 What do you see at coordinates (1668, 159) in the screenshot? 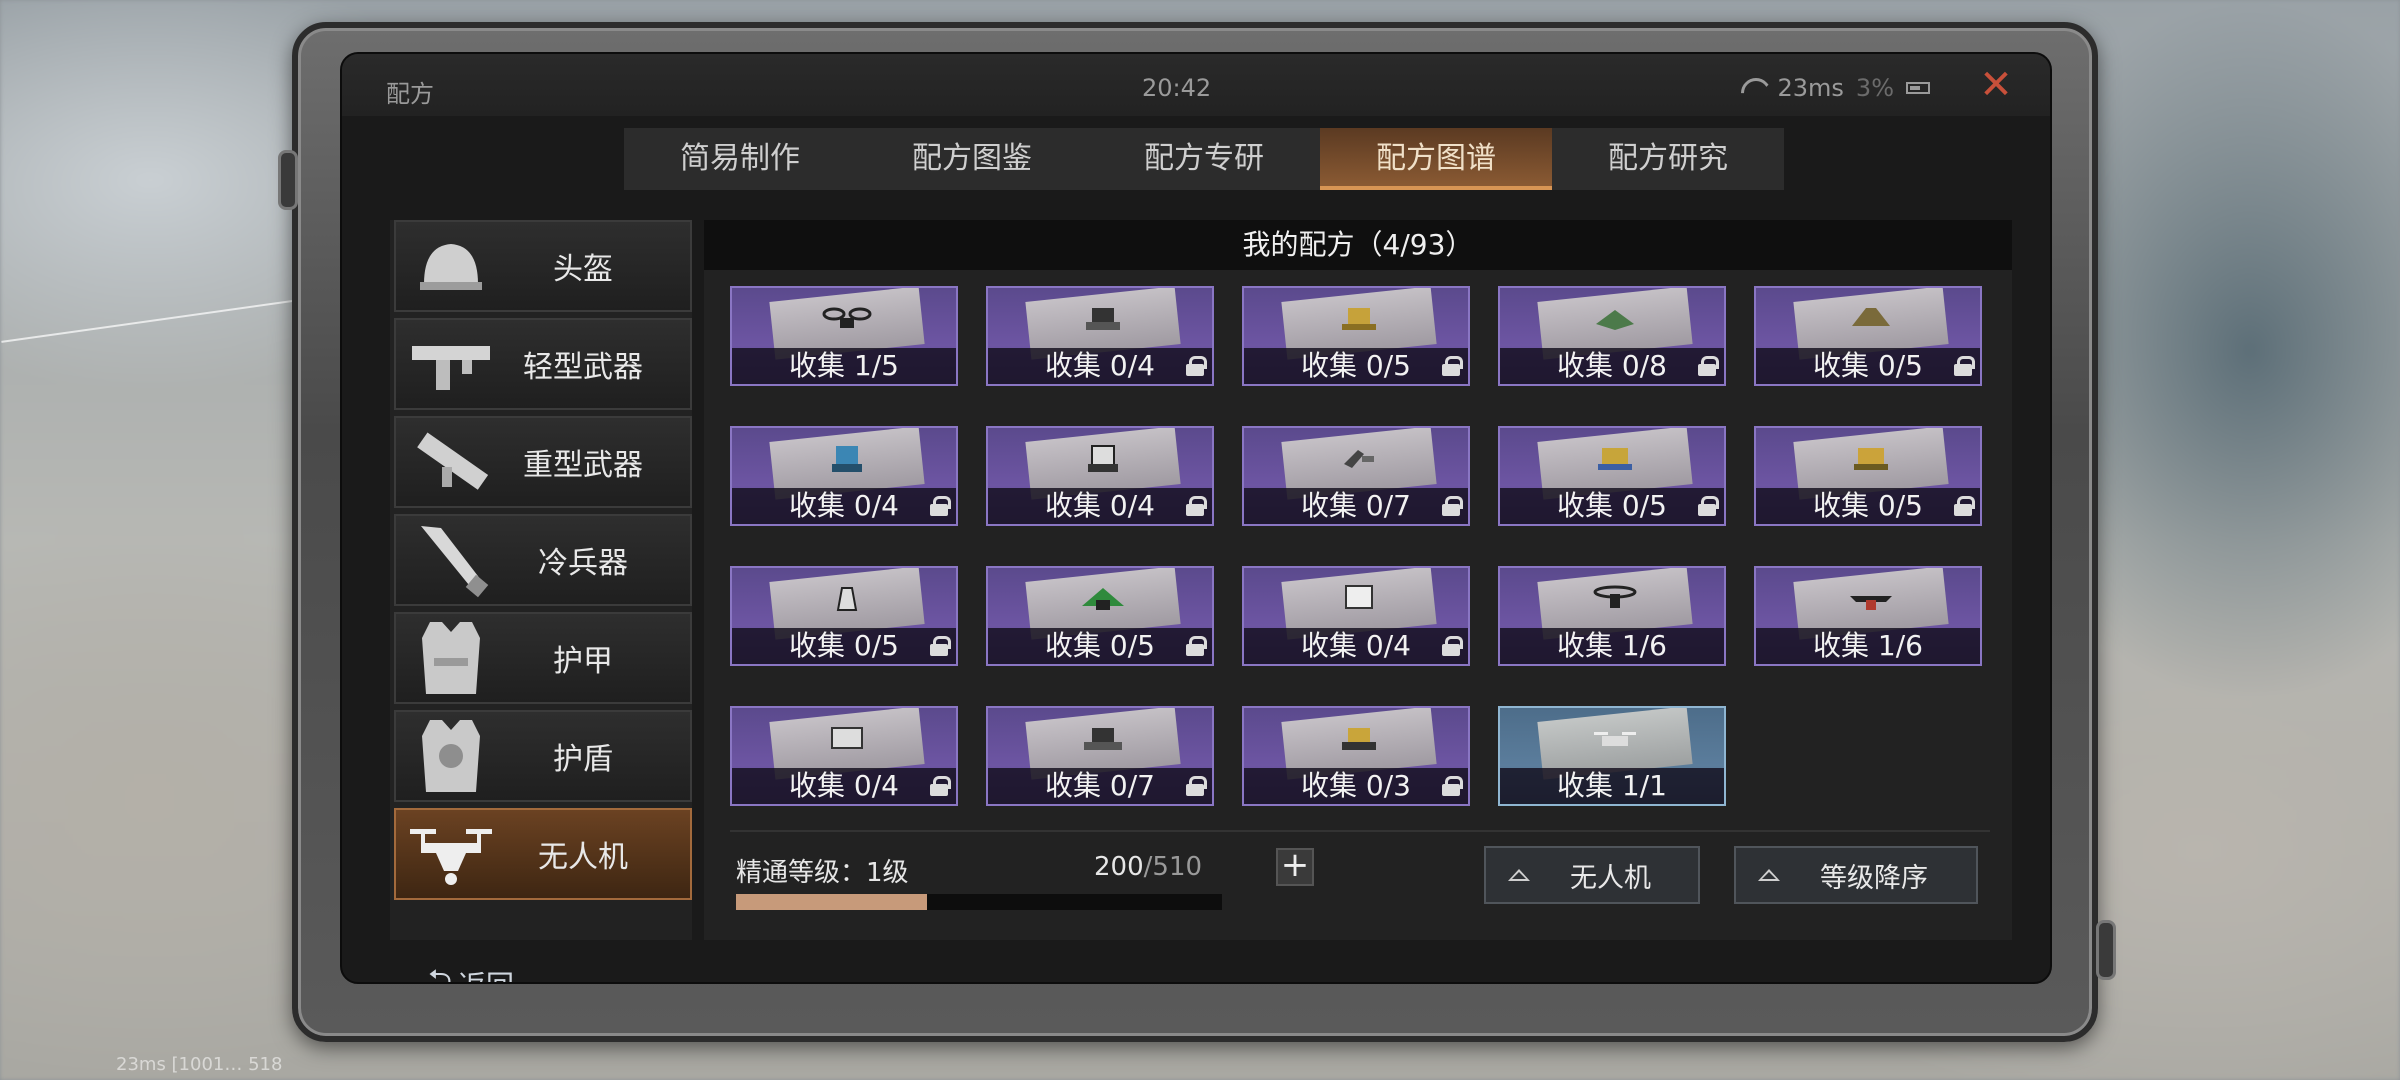
I see `tab-recipe-research: 配方研究` at bounding box center [1668, 159].